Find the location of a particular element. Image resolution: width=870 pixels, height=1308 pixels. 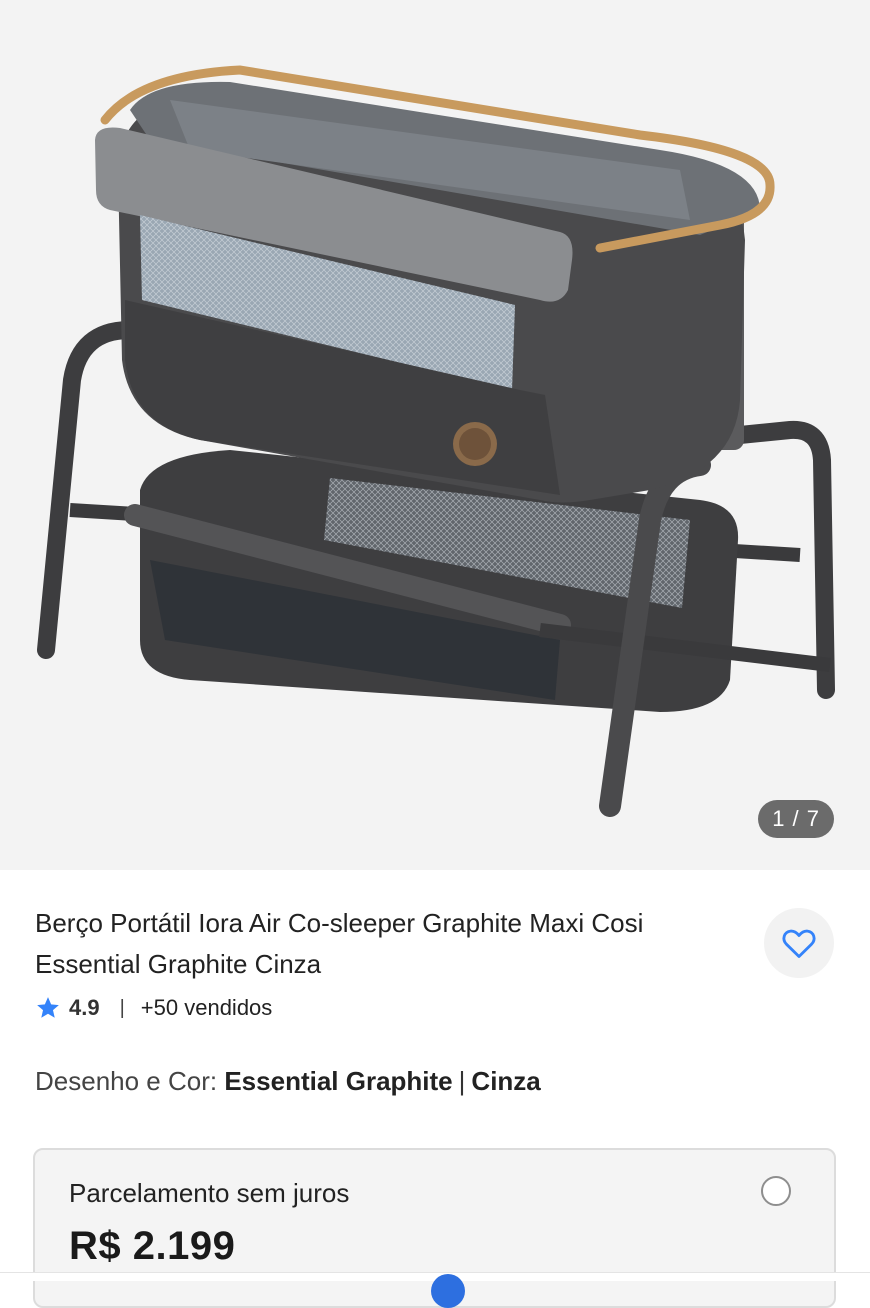

scroll-indicator is located at coordinates (448, 1291).